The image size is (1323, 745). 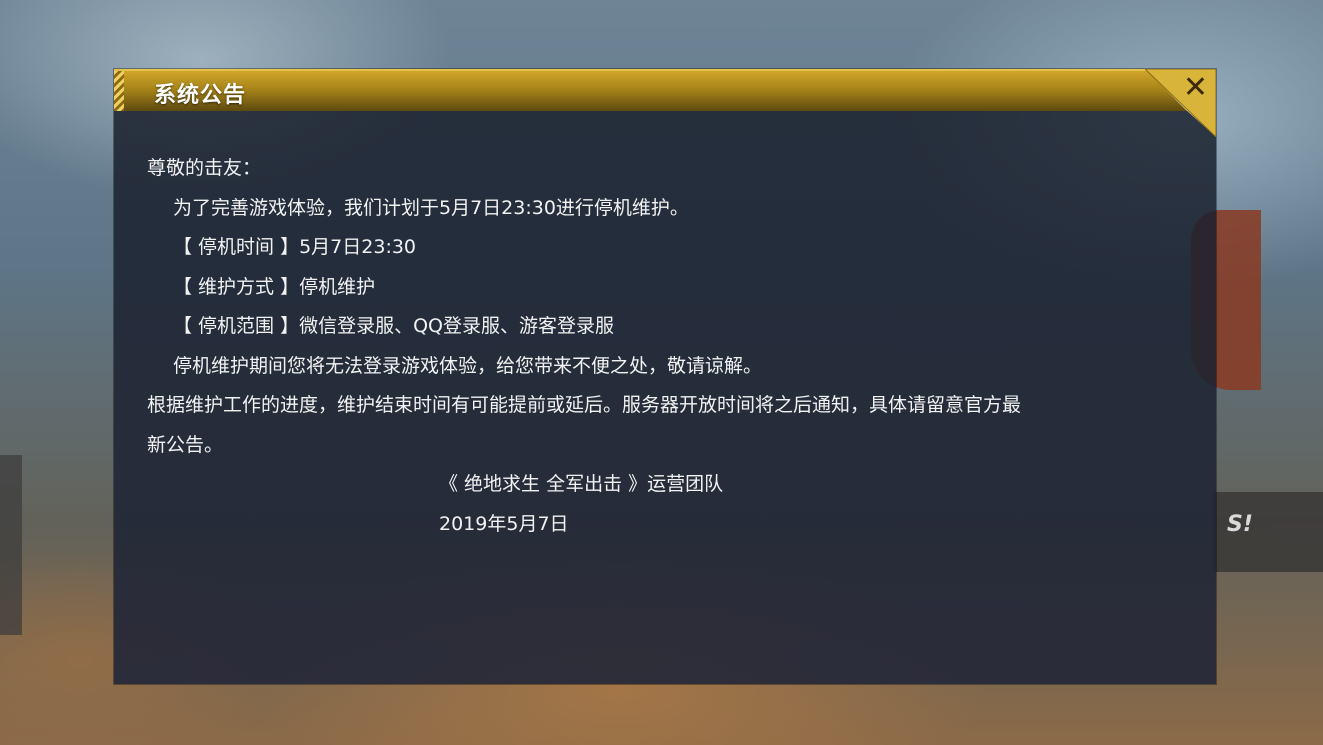 What do you see at coordinates (431, 207) in the screenshot?
I see `intro-line: 为了完善游戏体验，我们计划于5月7日23:30进行停机维护。` at bounding box center [431, 207].